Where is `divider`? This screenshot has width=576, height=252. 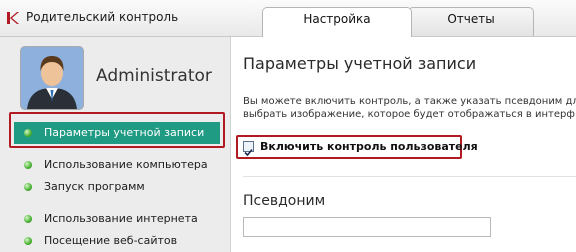
divider is located at coordinates (409, 176).